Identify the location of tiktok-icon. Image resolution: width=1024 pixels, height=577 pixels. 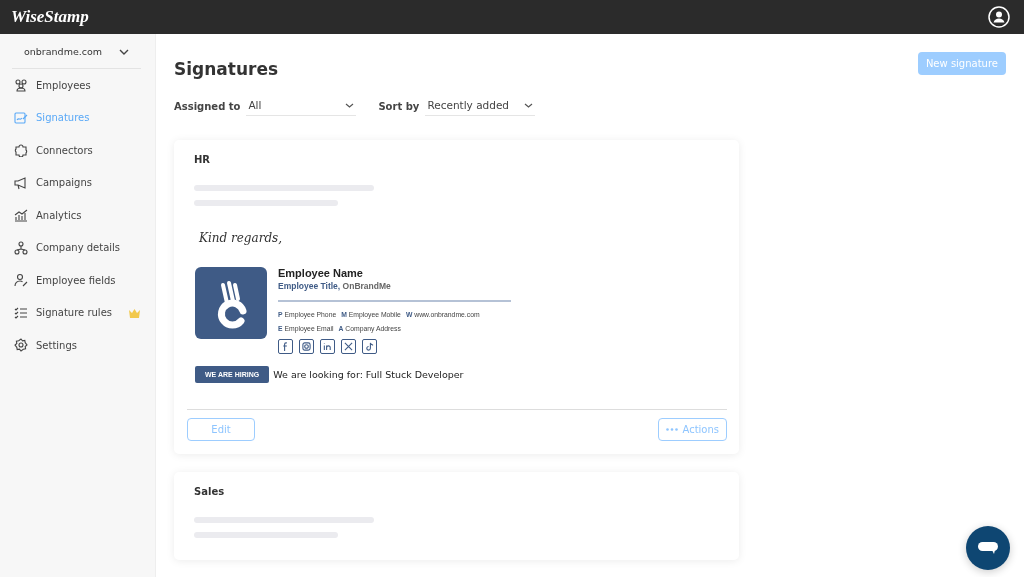
(369, 346).